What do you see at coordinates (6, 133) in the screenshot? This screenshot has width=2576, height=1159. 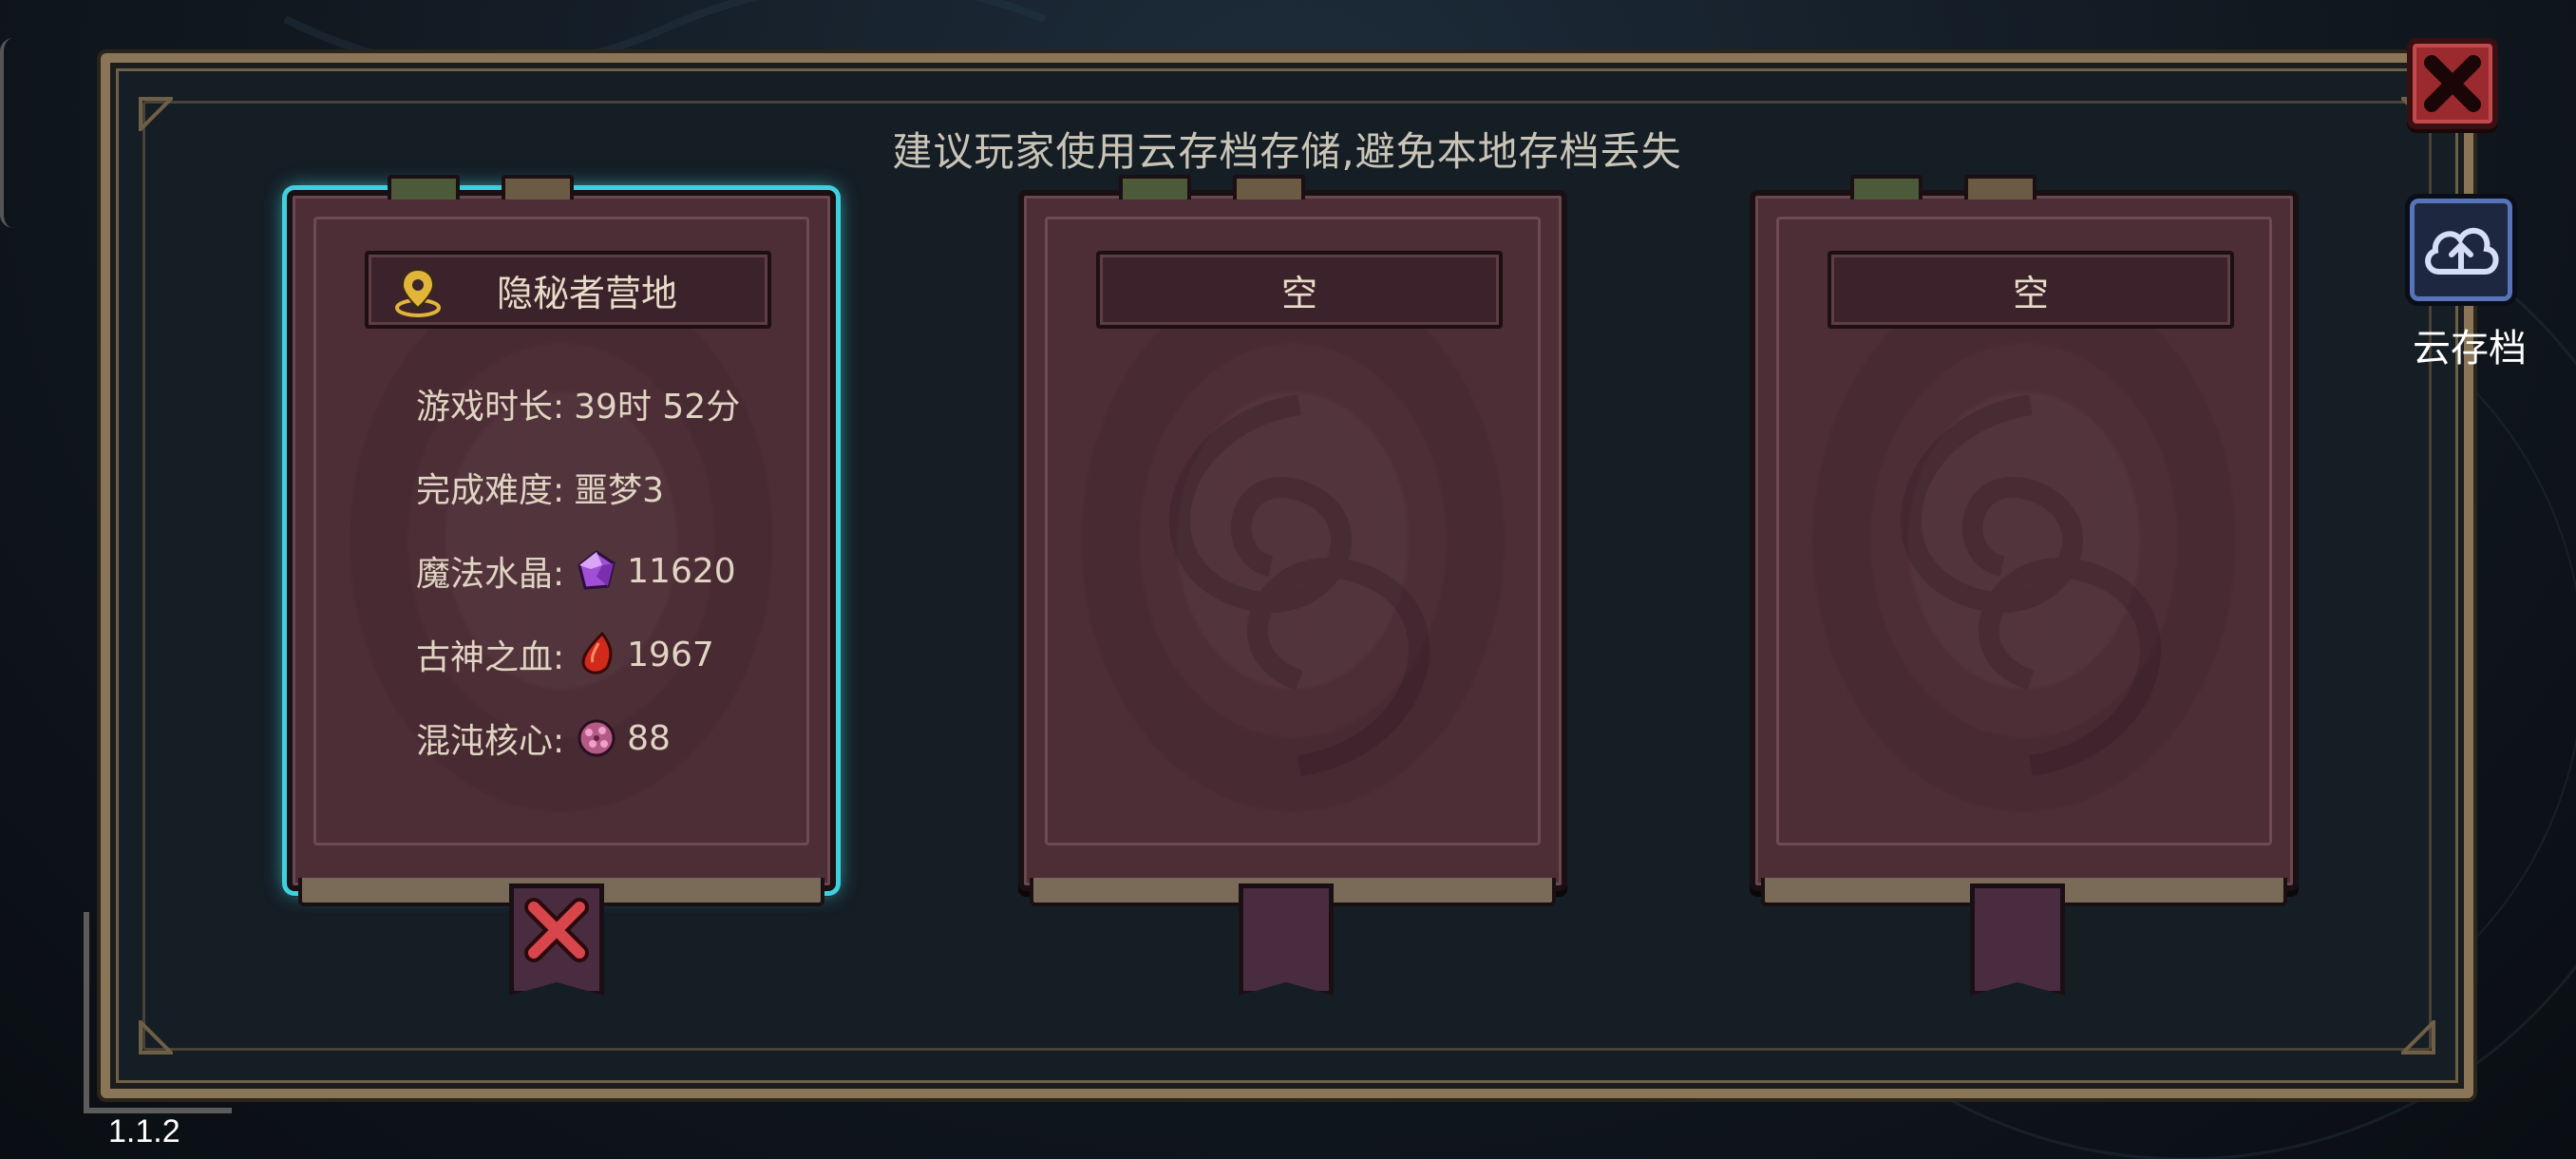 I see `screen-edge-decoration` at bounding box center [6, 133].